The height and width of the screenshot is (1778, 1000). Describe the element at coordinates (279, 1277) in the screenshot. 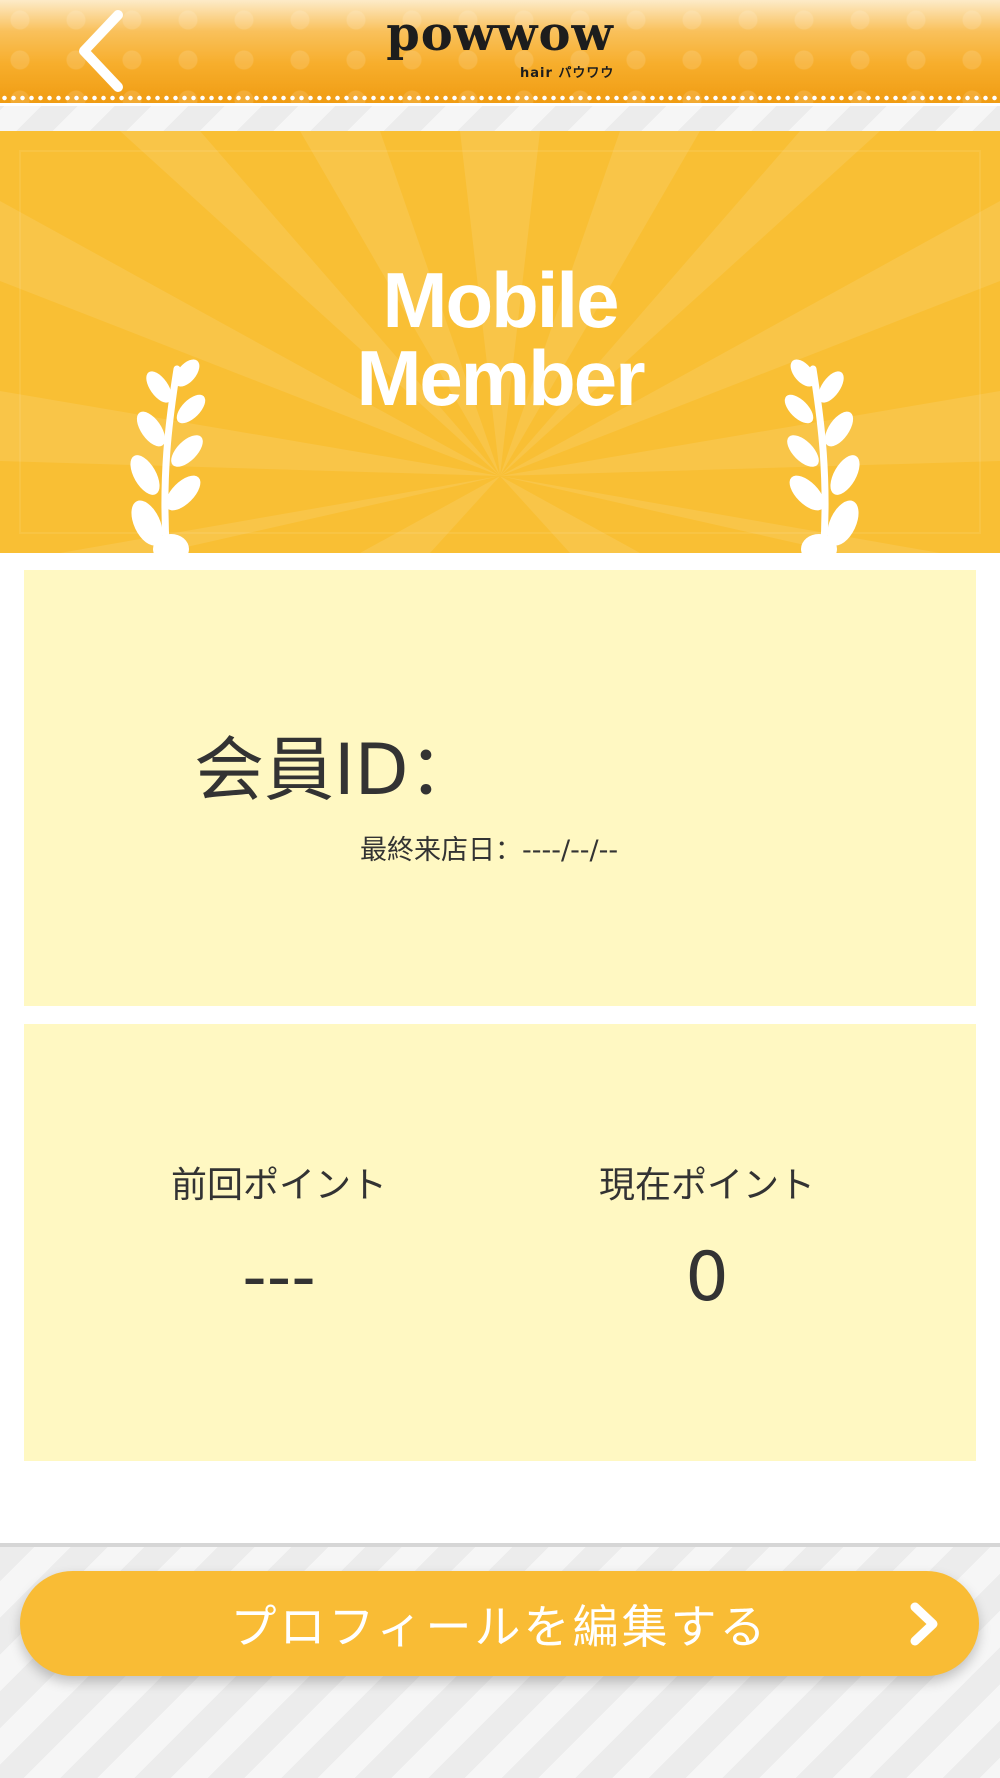

I see `previous-points-value: ---` at that location.